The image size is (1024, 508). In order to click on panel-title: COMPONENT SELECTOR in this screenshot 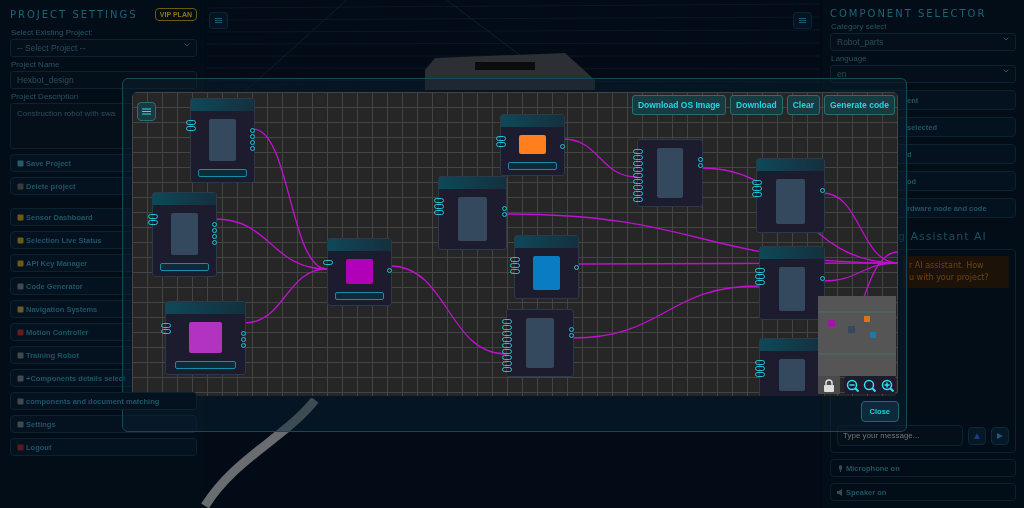, I will do `click(909, 13)`.